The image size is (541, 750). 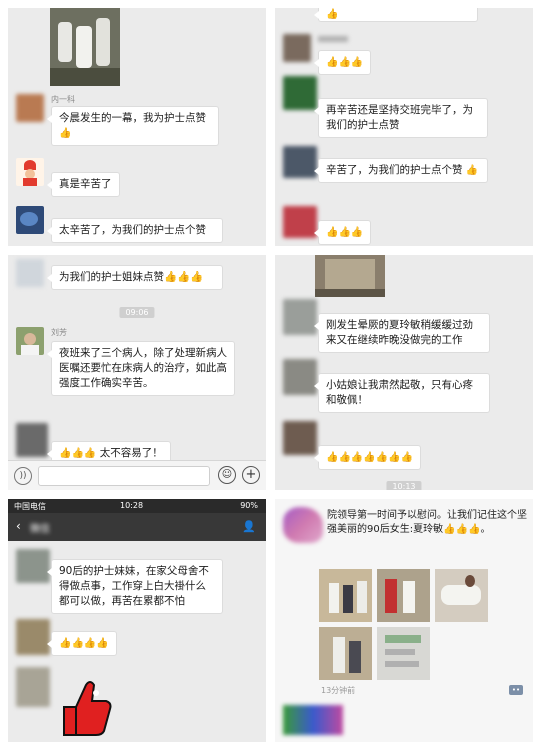 I want to click on chevron-left-icon: ‹, so click(x=18, y=526).